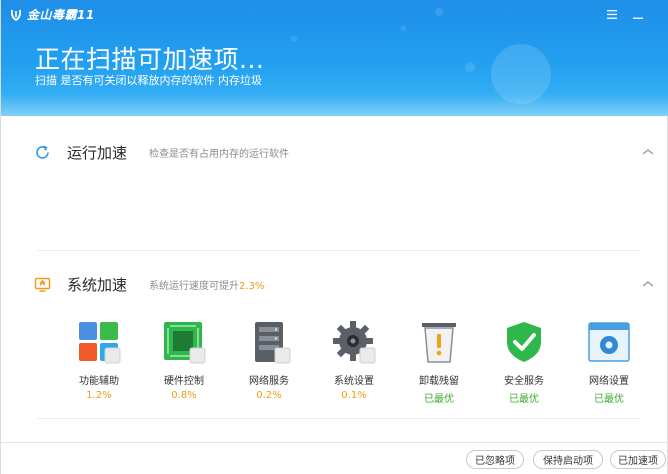 Image resolution: width=668 pixels, height=474 pixels. I want to click on item-value: 1.2%, so click(99, 395).